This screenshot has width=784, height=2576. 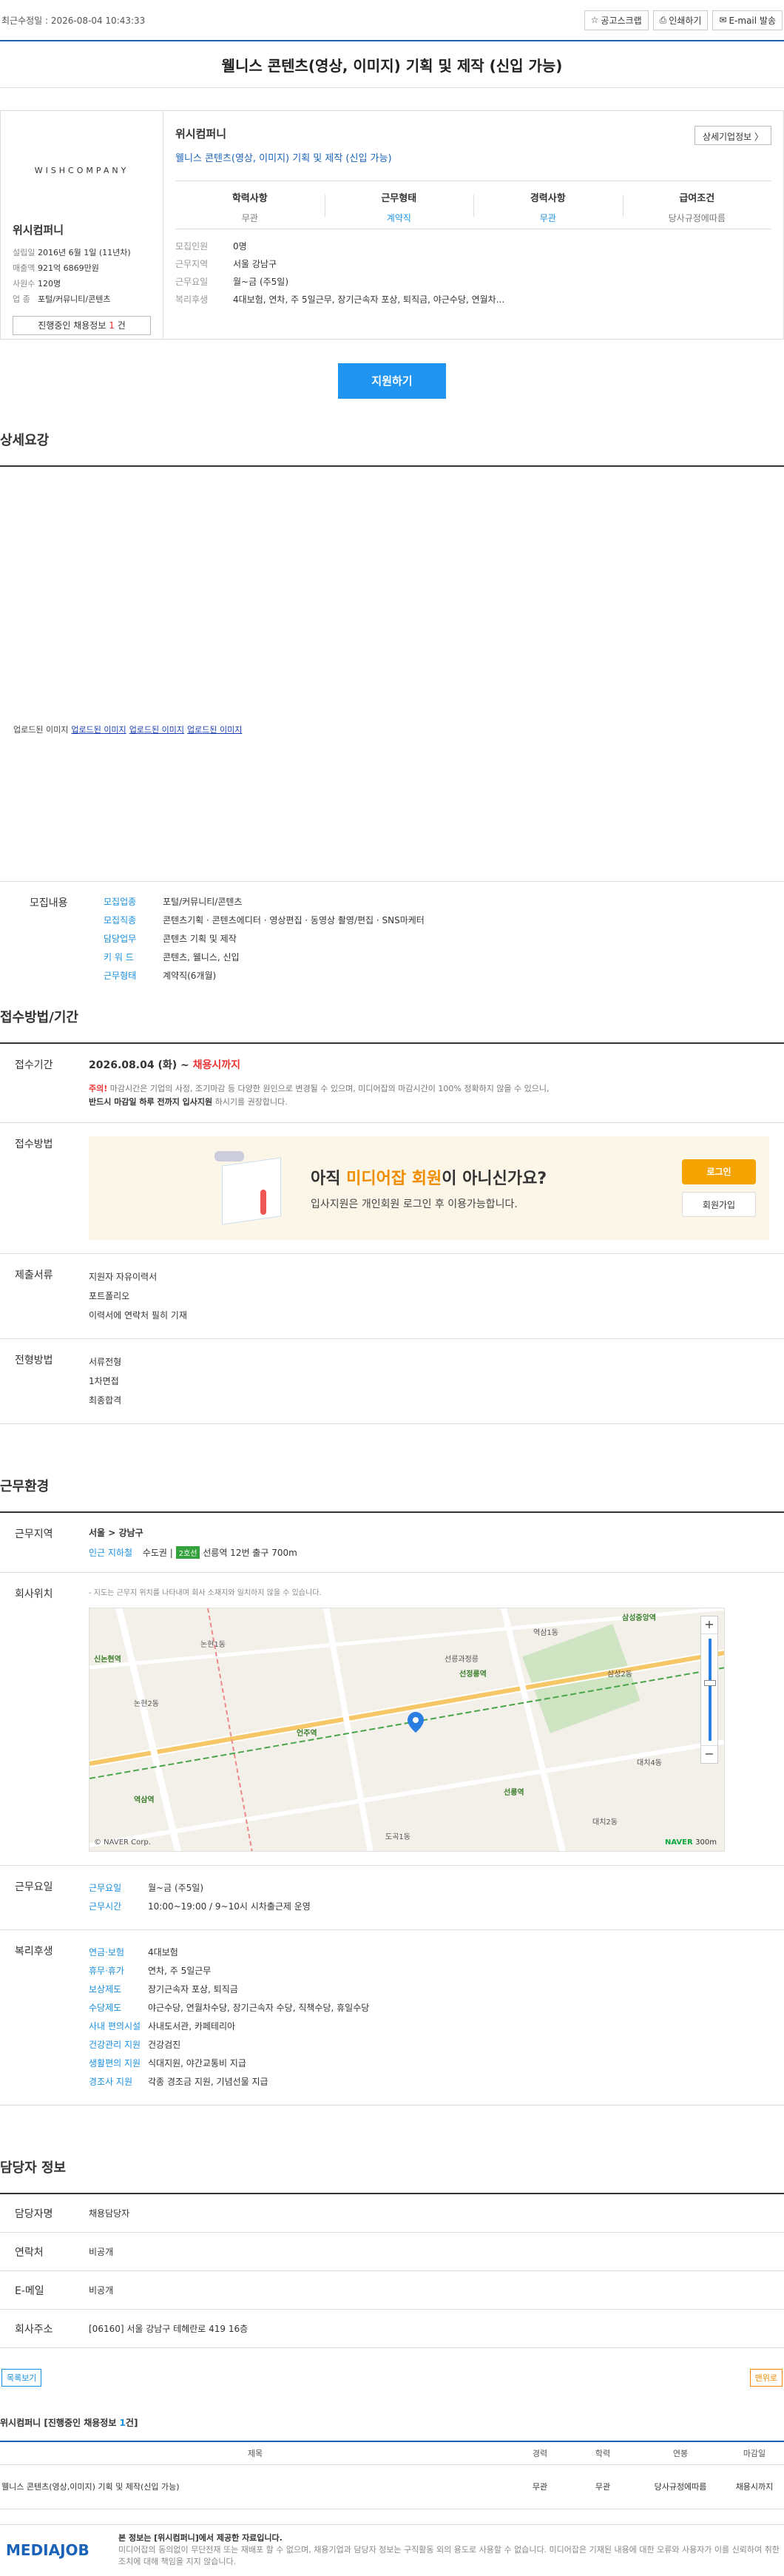 I want to click on summary-row: 근무요일 월~금 (주5일), so click(x=232, y=281).